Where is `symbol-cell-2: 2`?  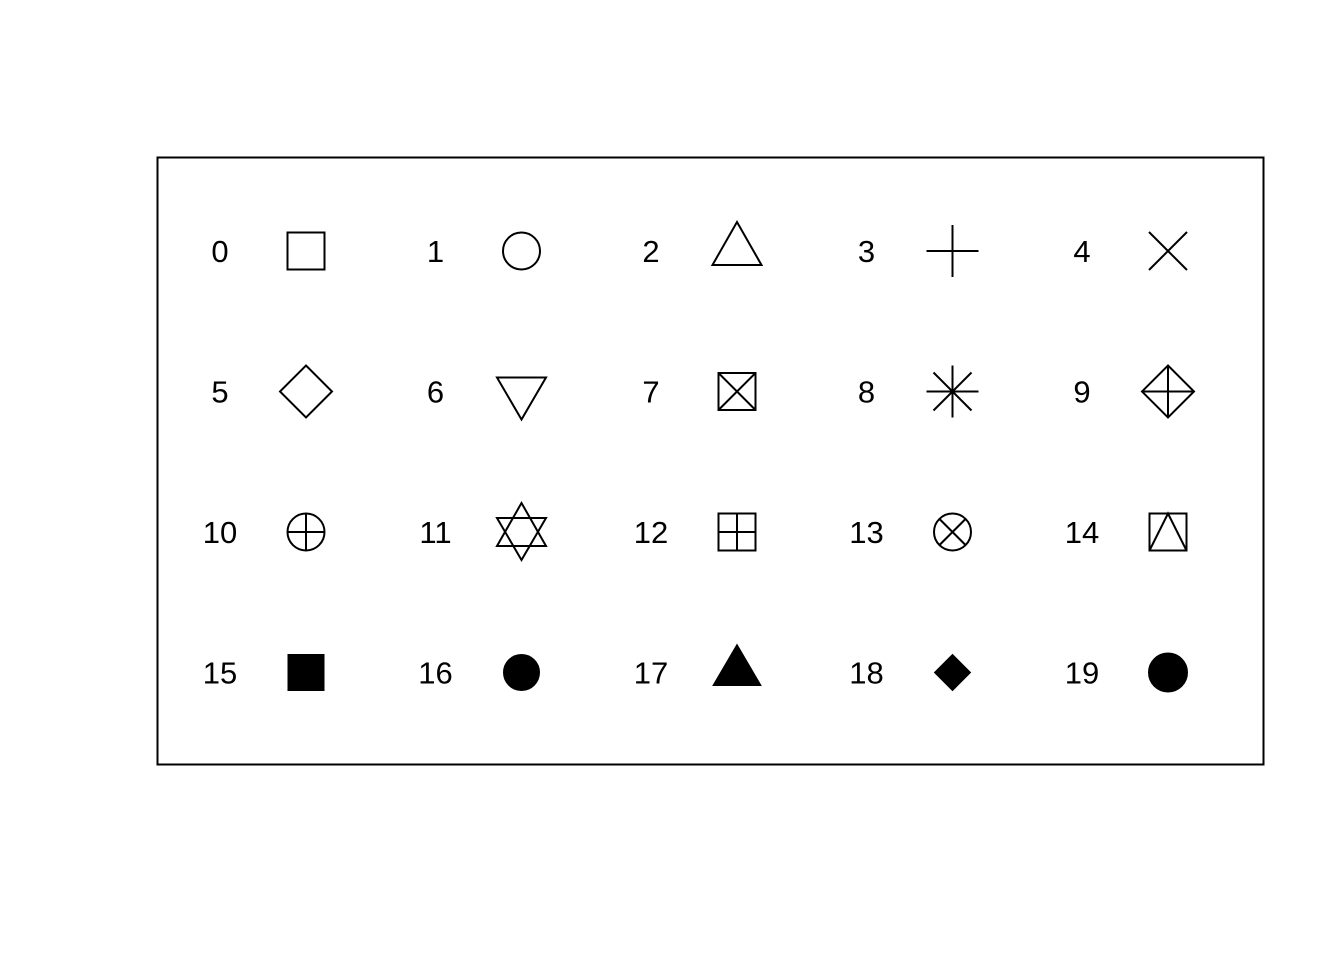
symbol-cell-2: 2 is located at coordinates (703, 244).